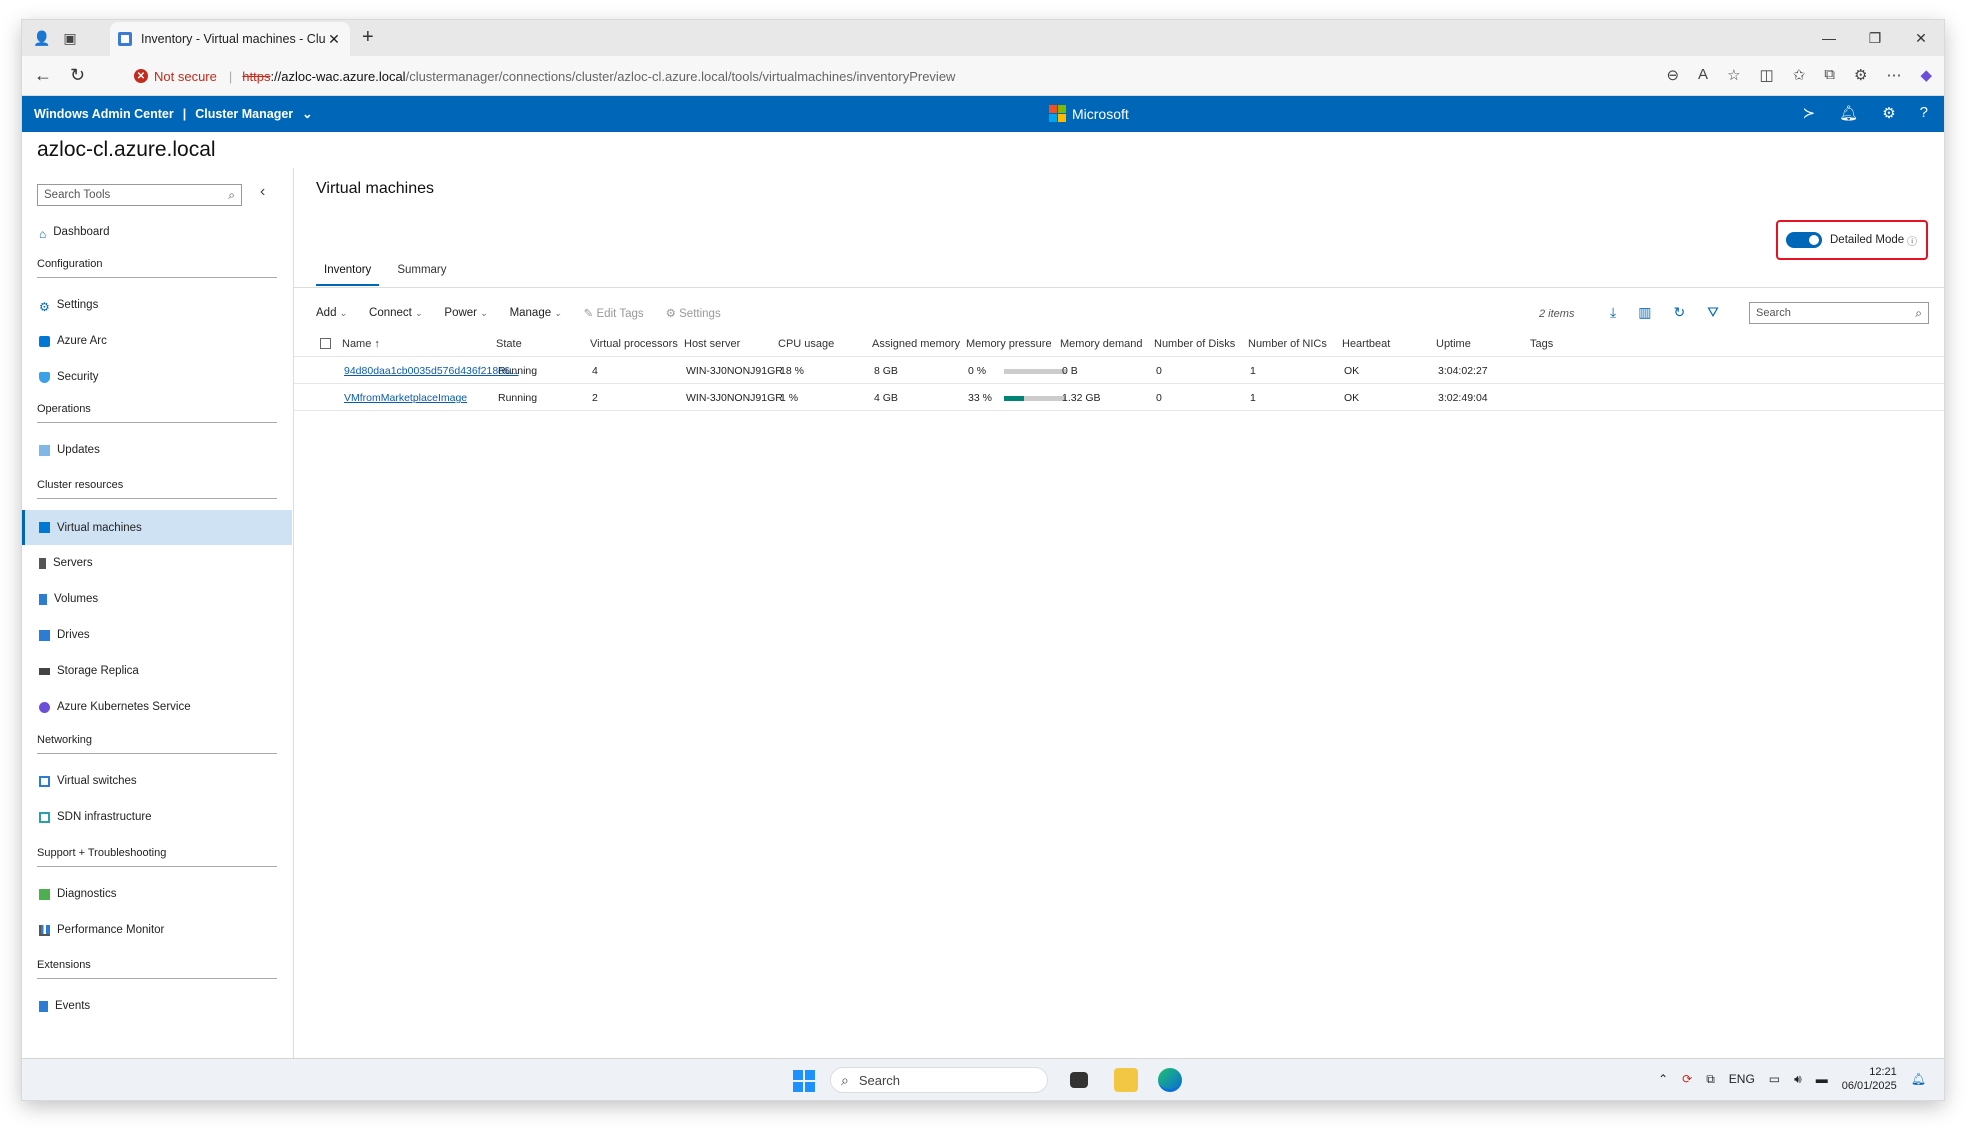  What do you see at coordinates (806, 344) in the screenshot?
I see `column-cpu: CPU usage` at bounding box center [806, 344].